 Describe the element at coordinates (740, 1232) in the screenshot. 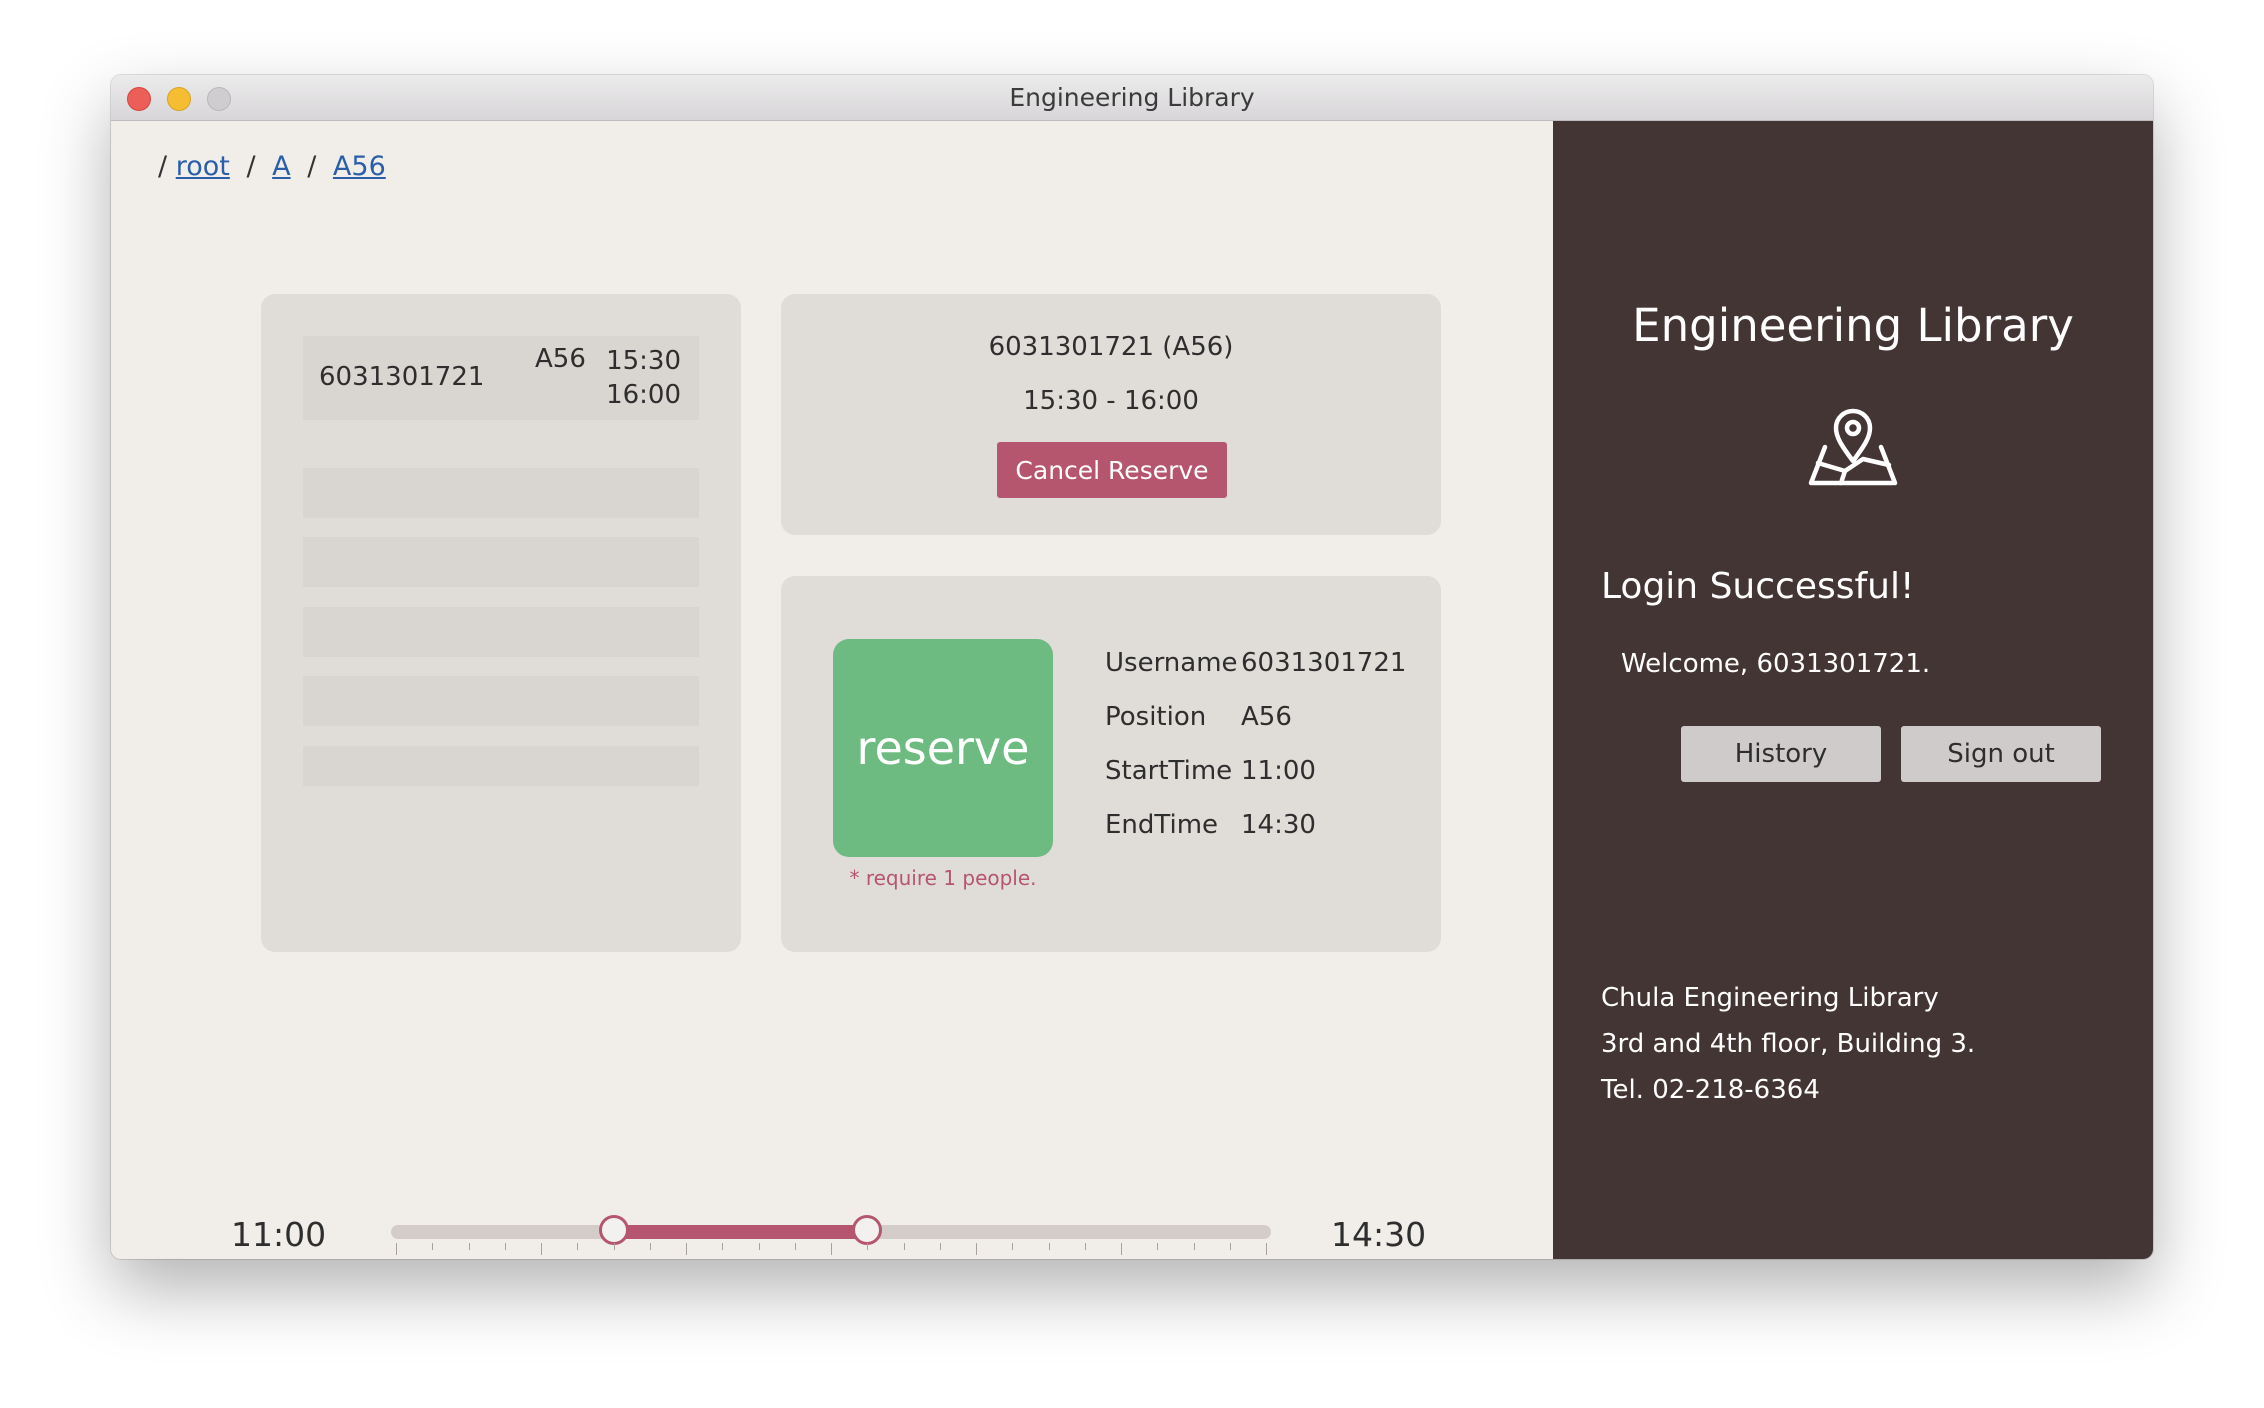

I see `slider-selected-range` at that location.